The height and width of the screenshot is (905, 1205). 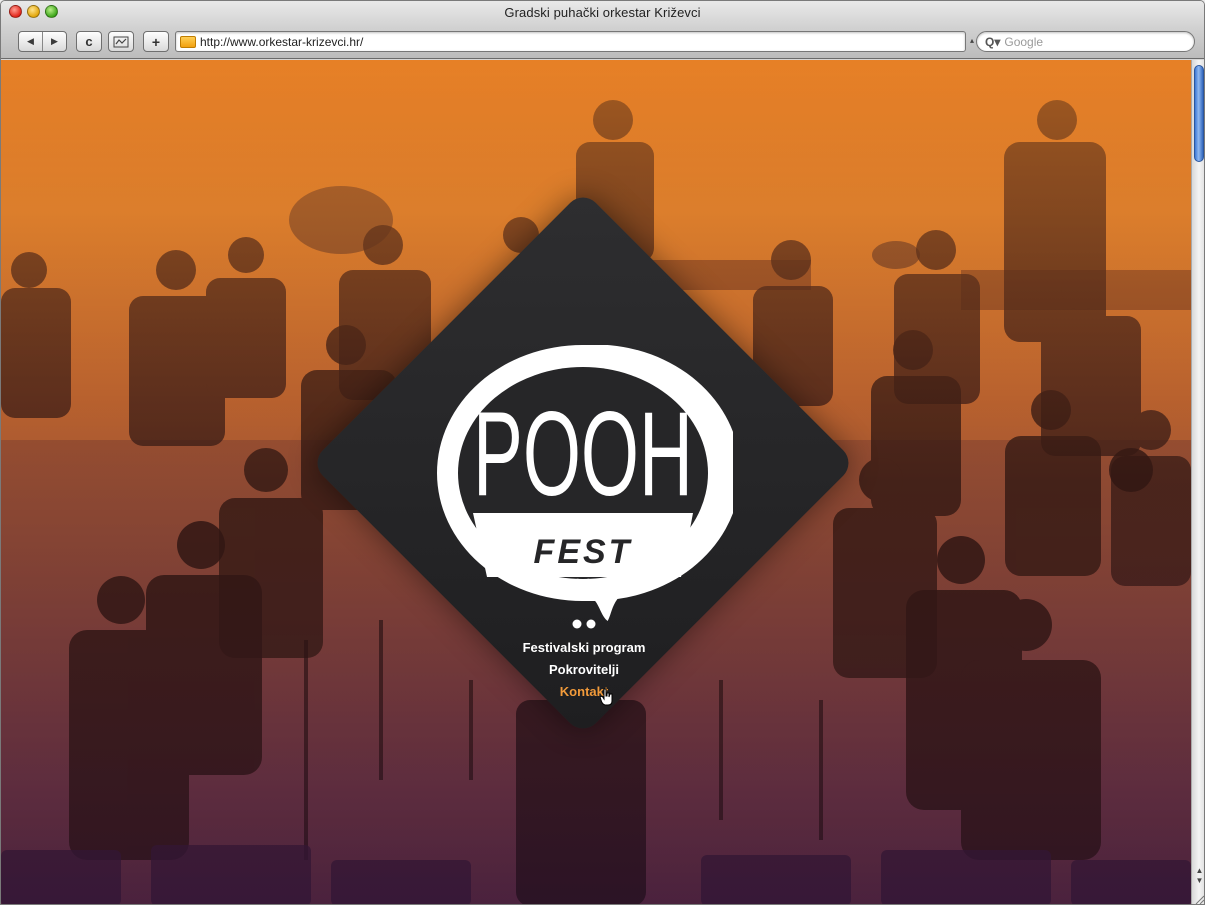 What do you see at coordinates (606, 697) in the screenshot?
I see `hand-pointer-icon` at bounding box center [606, 697].